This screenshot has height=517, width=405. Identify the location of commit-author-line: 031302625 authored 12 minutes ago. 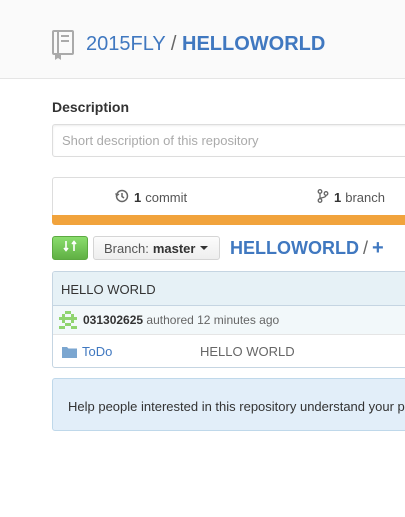
(181, 320).